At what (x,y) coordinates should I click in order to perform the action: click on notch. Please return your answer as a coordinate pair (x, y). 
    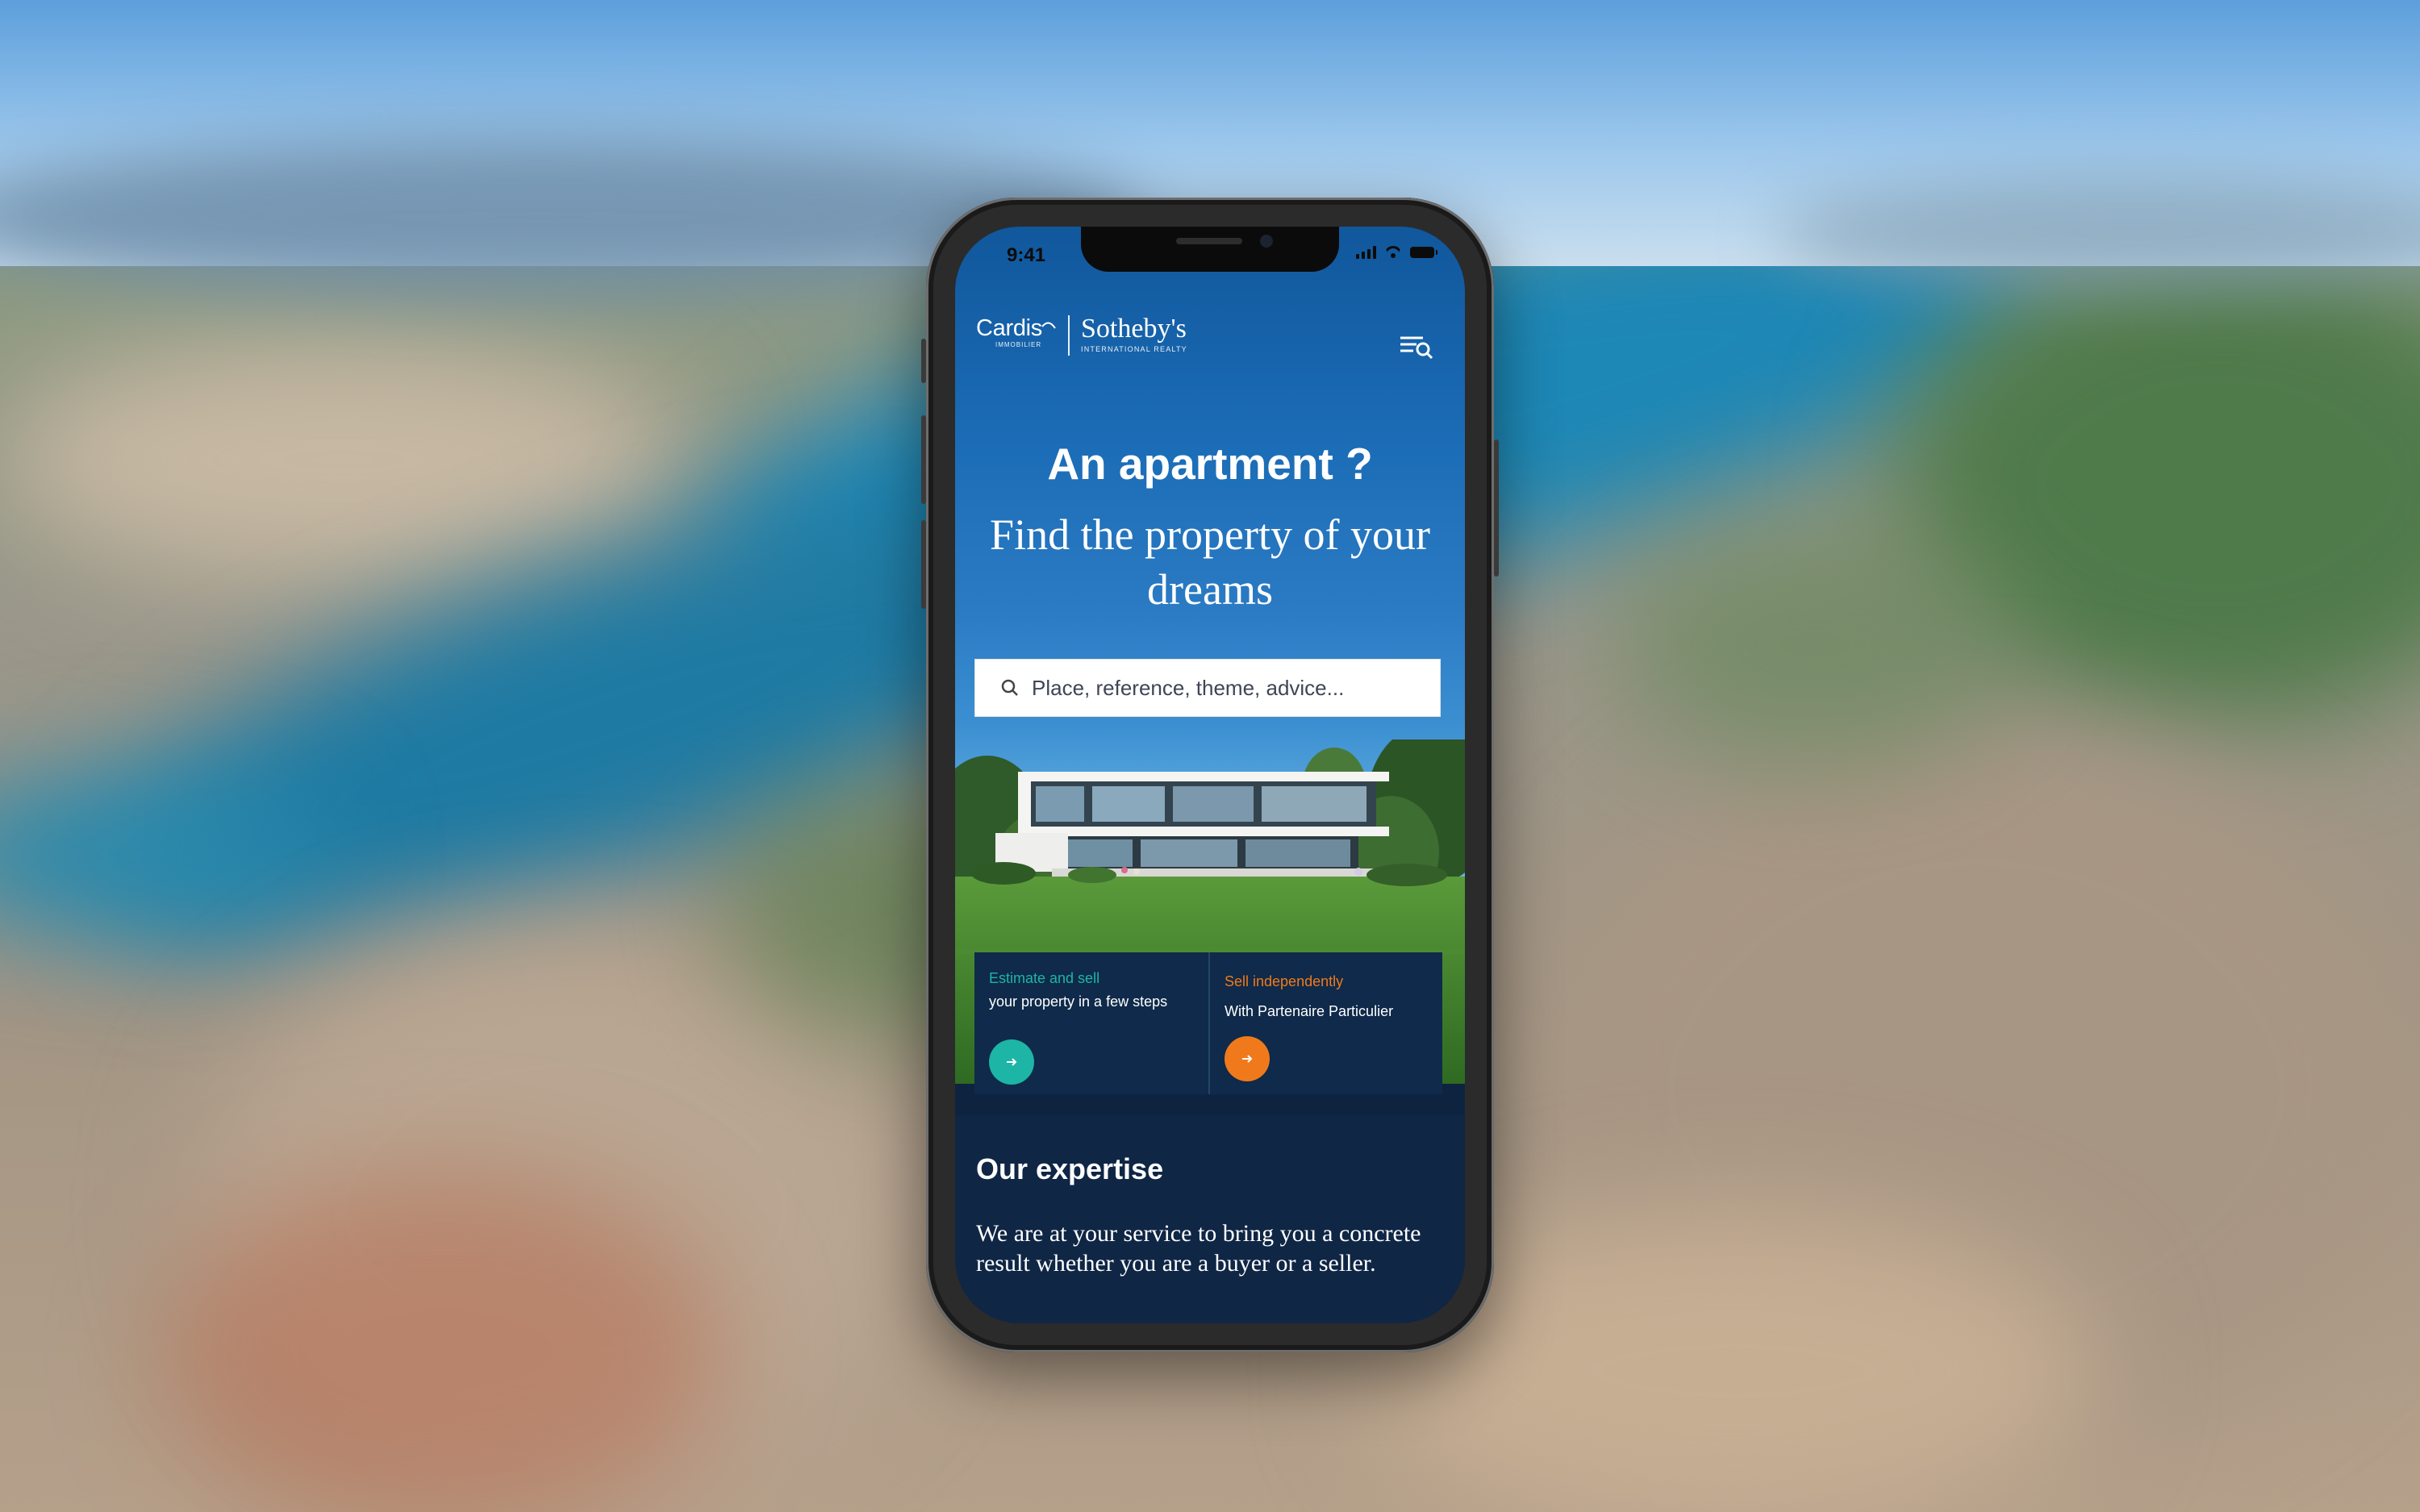
    Looking at the image, I should click on (1210, 250).